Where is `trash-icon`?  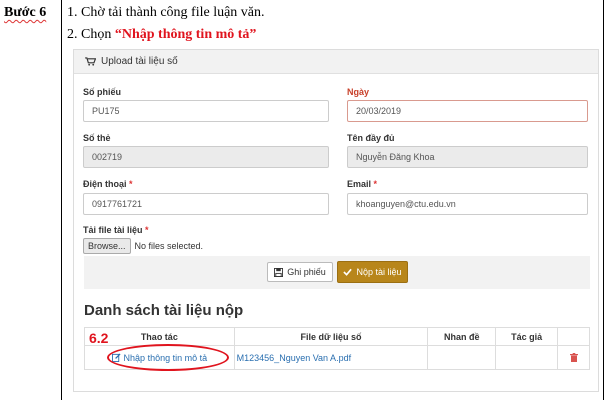 trash-icon is located at coordinates (573, 357).